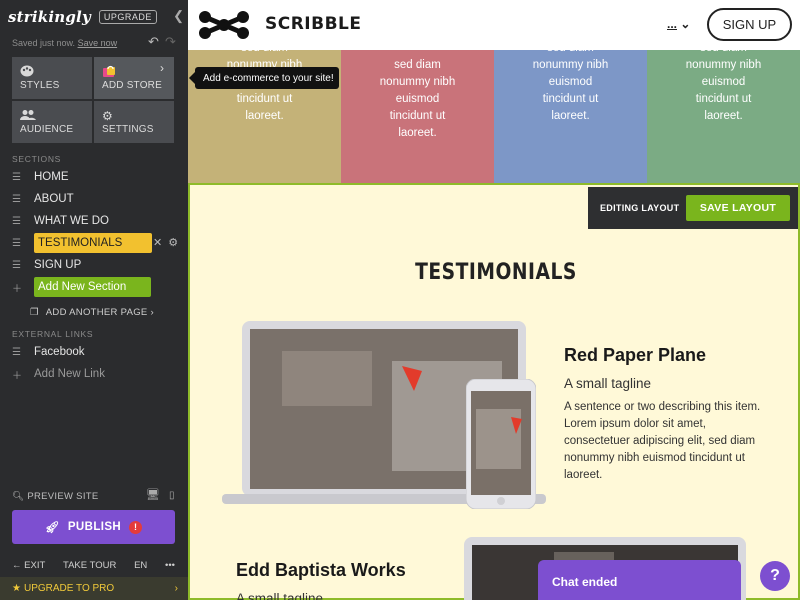  What do you see at coordinates (44, 43) in the screenshot?
I see `saved-text: Saved just now.` at bounding box center [44, 43].